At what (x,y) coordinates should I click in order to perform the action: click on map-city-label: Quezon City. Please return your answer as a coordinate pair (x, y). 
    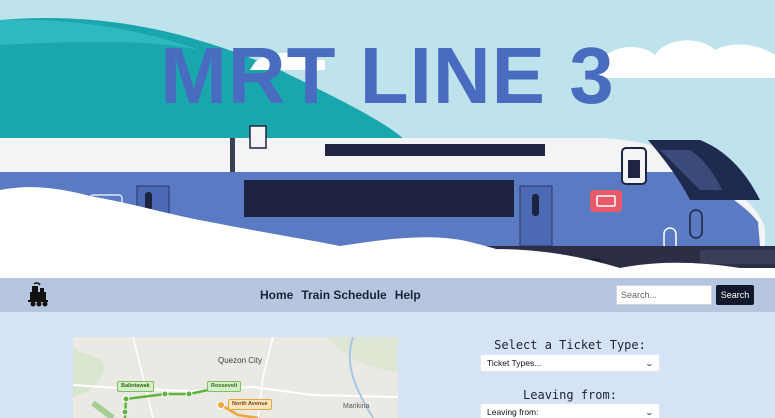
    Looking at the image, I should click on (240, 360).